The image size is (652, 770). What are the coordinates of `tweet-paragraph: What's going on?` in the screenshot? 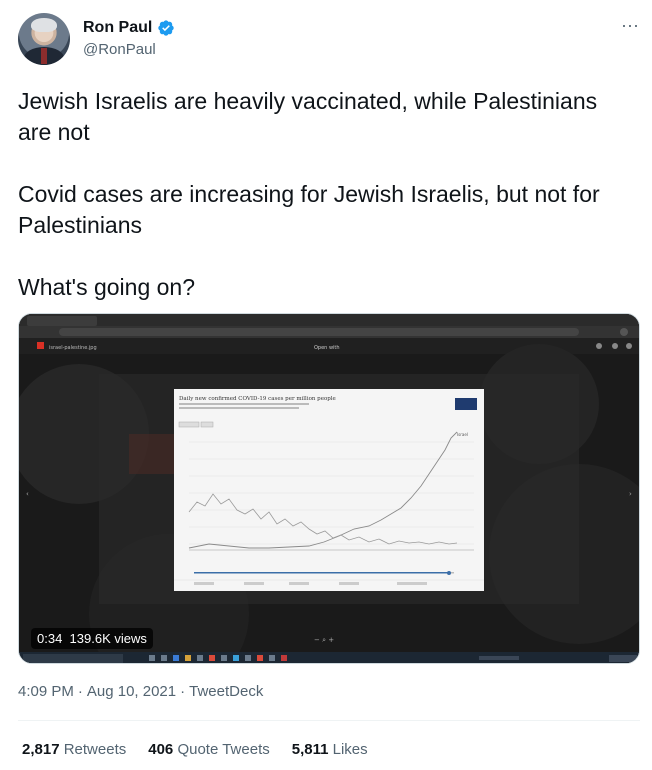 It's located at (107, 287).